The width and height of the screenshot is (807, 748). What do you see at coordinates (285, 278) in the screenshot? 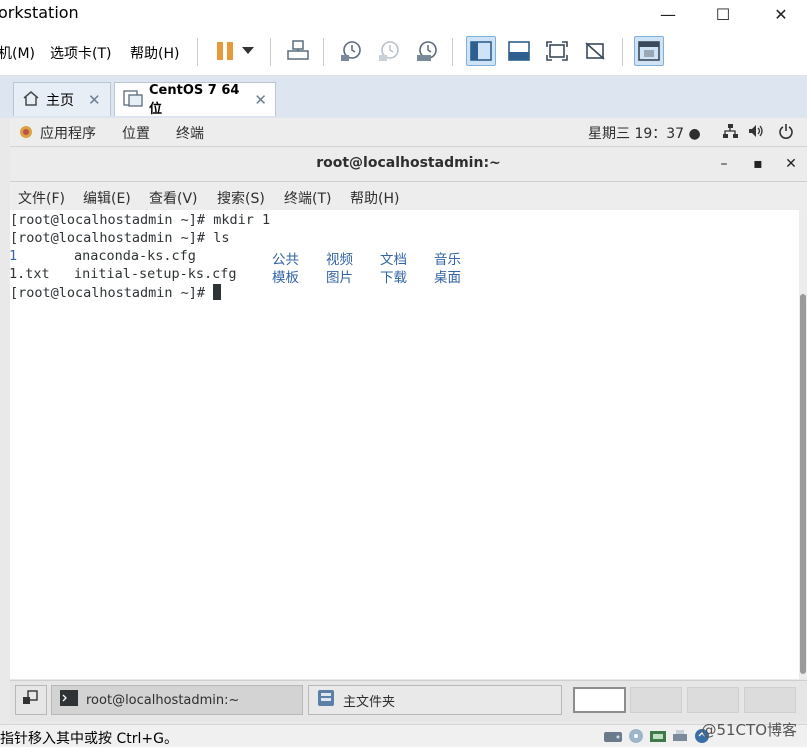
I see `ls-dir-entry: 模板` at bounding box center [285, 278].